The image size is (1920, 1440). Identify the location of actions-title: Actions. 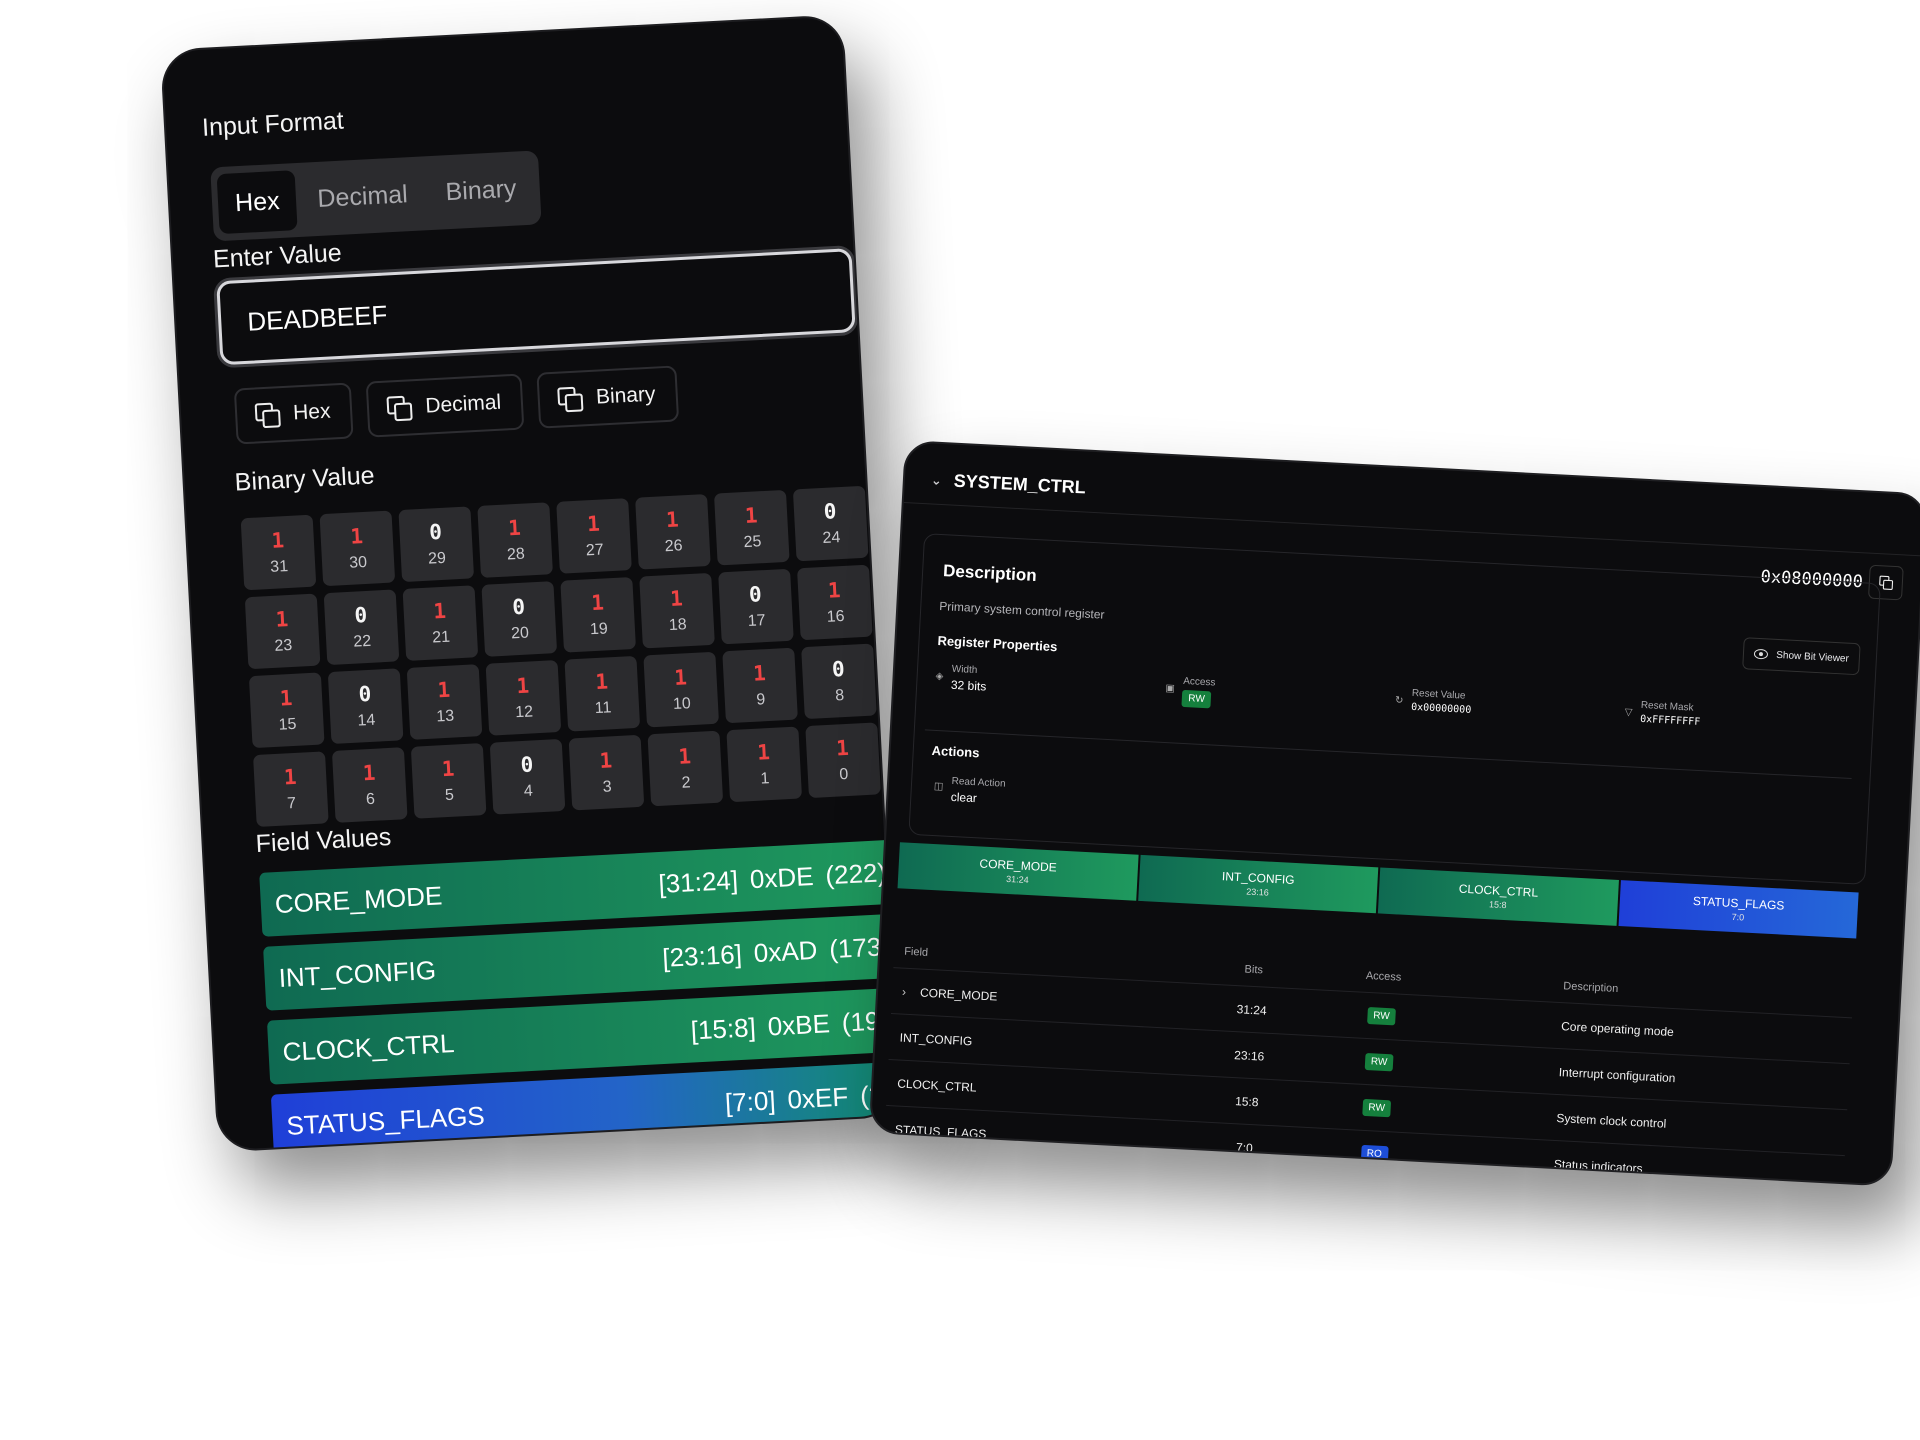
(955, 751).